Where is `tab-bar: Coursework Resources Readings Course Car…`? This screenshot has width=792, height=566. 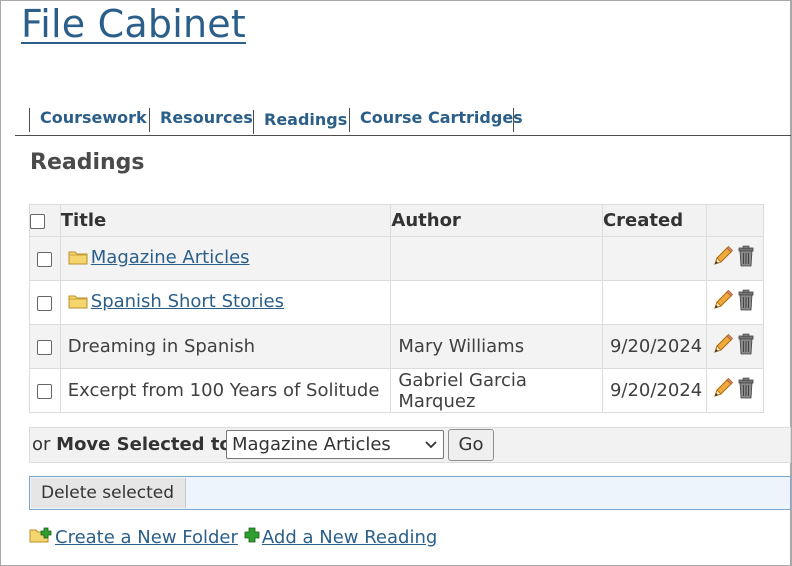 tab-bar: Coursework Resources Readings Course Car… is located at coordinates (403, 121).